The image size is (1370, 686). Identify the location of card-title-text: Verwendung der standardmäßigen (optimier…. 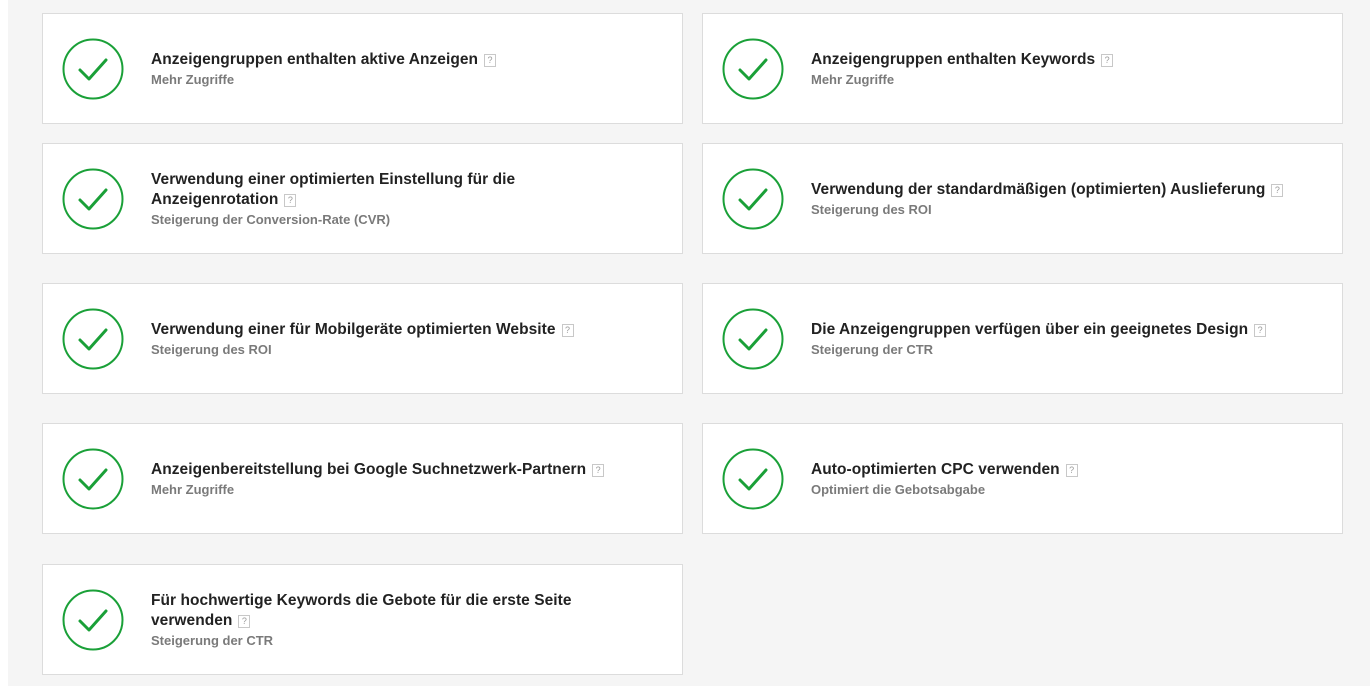
(1038, 189).